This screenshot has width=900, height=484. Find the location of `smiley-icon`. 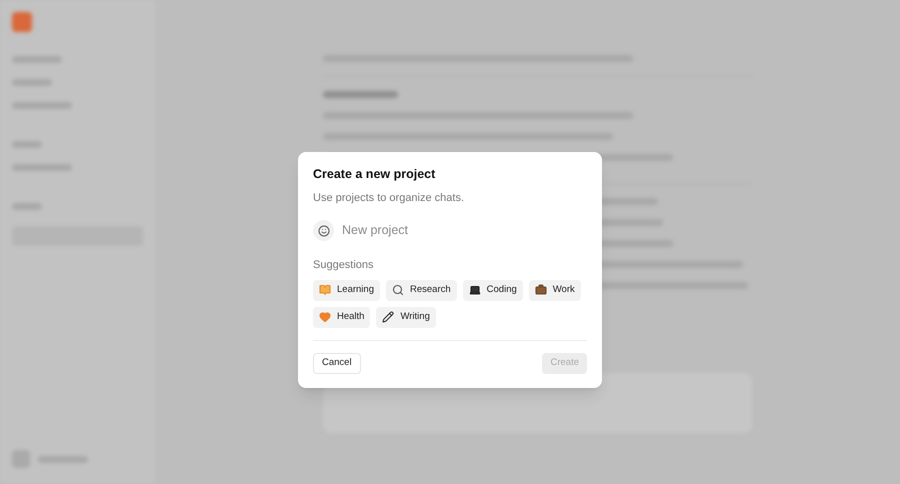

smiley-icon is located at coordinates (324, 230).